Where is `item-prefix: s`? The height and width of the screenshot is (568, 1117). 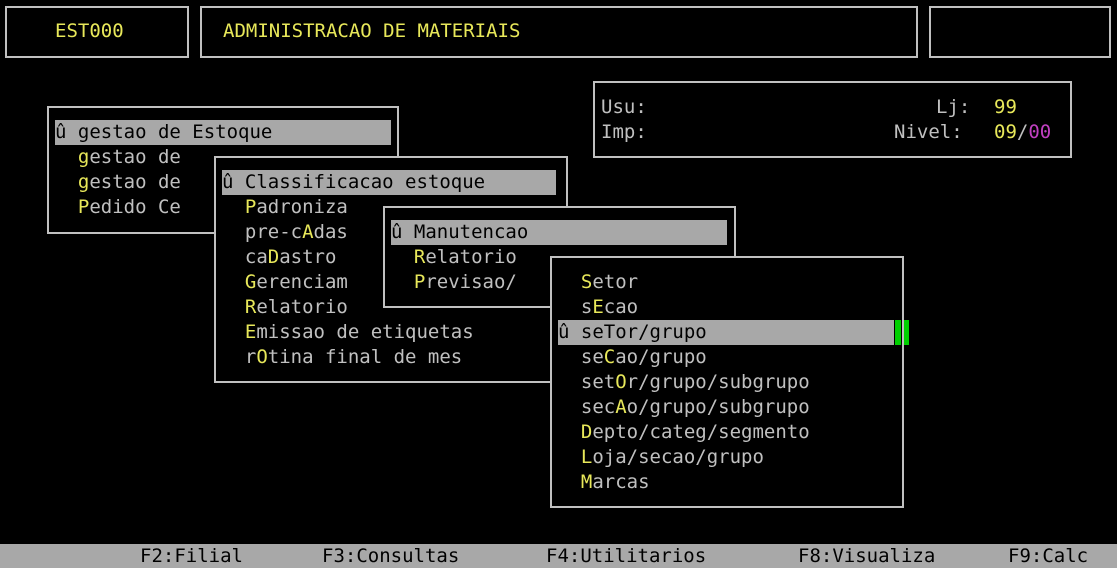 item-prefix: s is located at coordinates (575, 307).